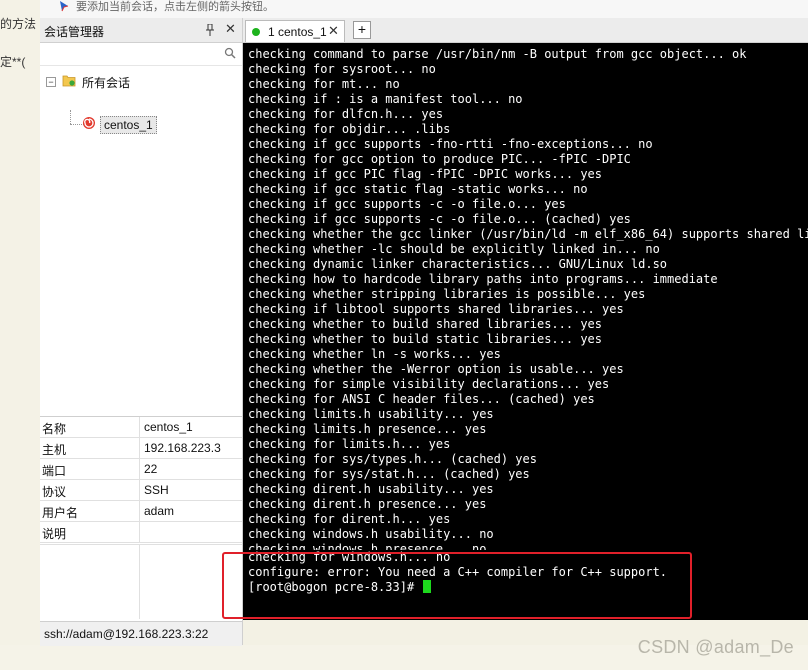 This screenshot has width=808, height=670. What do you see at coordinates (13, 62) in the screenshot?
I see `blog-text-fragment: 定**(` at bounding box center [13, 62].